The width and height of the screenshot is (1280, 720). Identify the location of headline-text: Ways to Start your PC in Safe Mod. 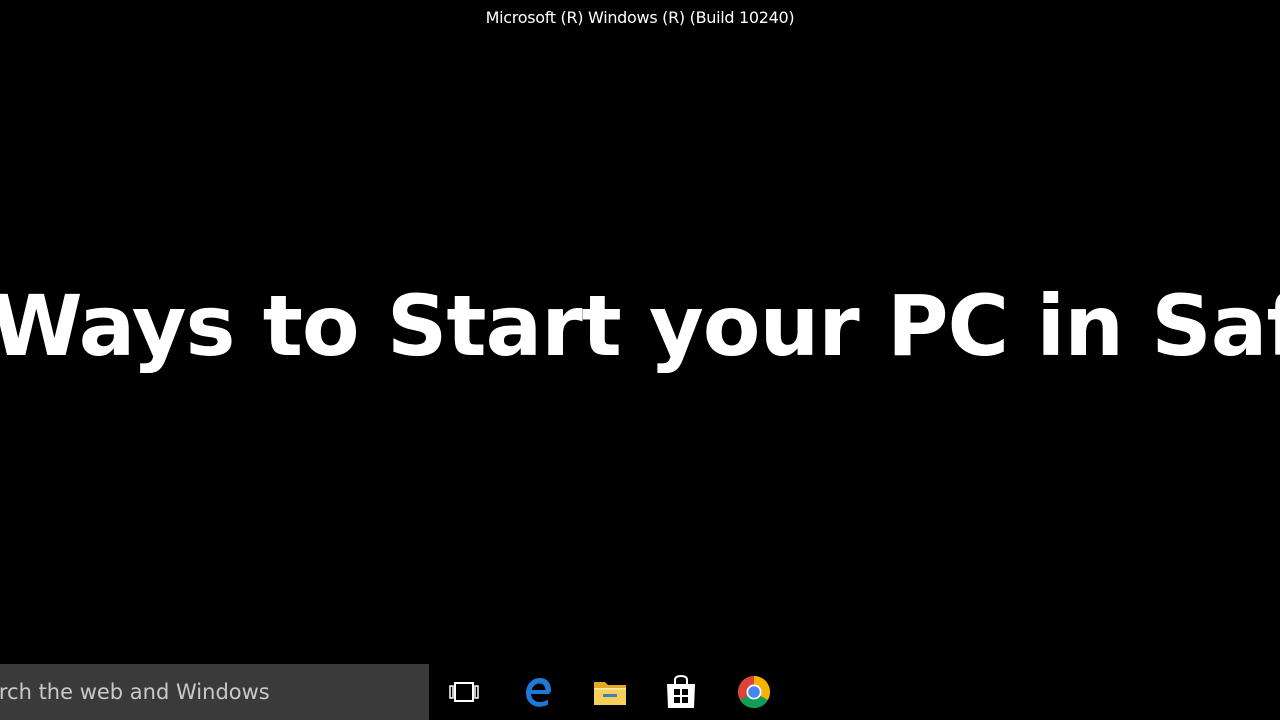
(640, 326).